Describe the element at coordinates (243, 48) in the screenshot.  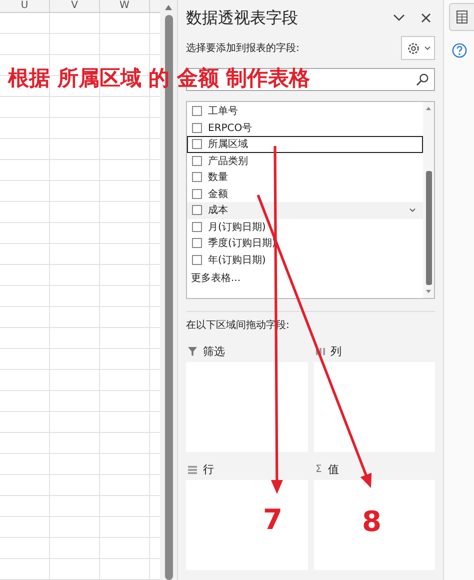
I see `prompt-text: 选择要添加到报表的字段:` at that location.